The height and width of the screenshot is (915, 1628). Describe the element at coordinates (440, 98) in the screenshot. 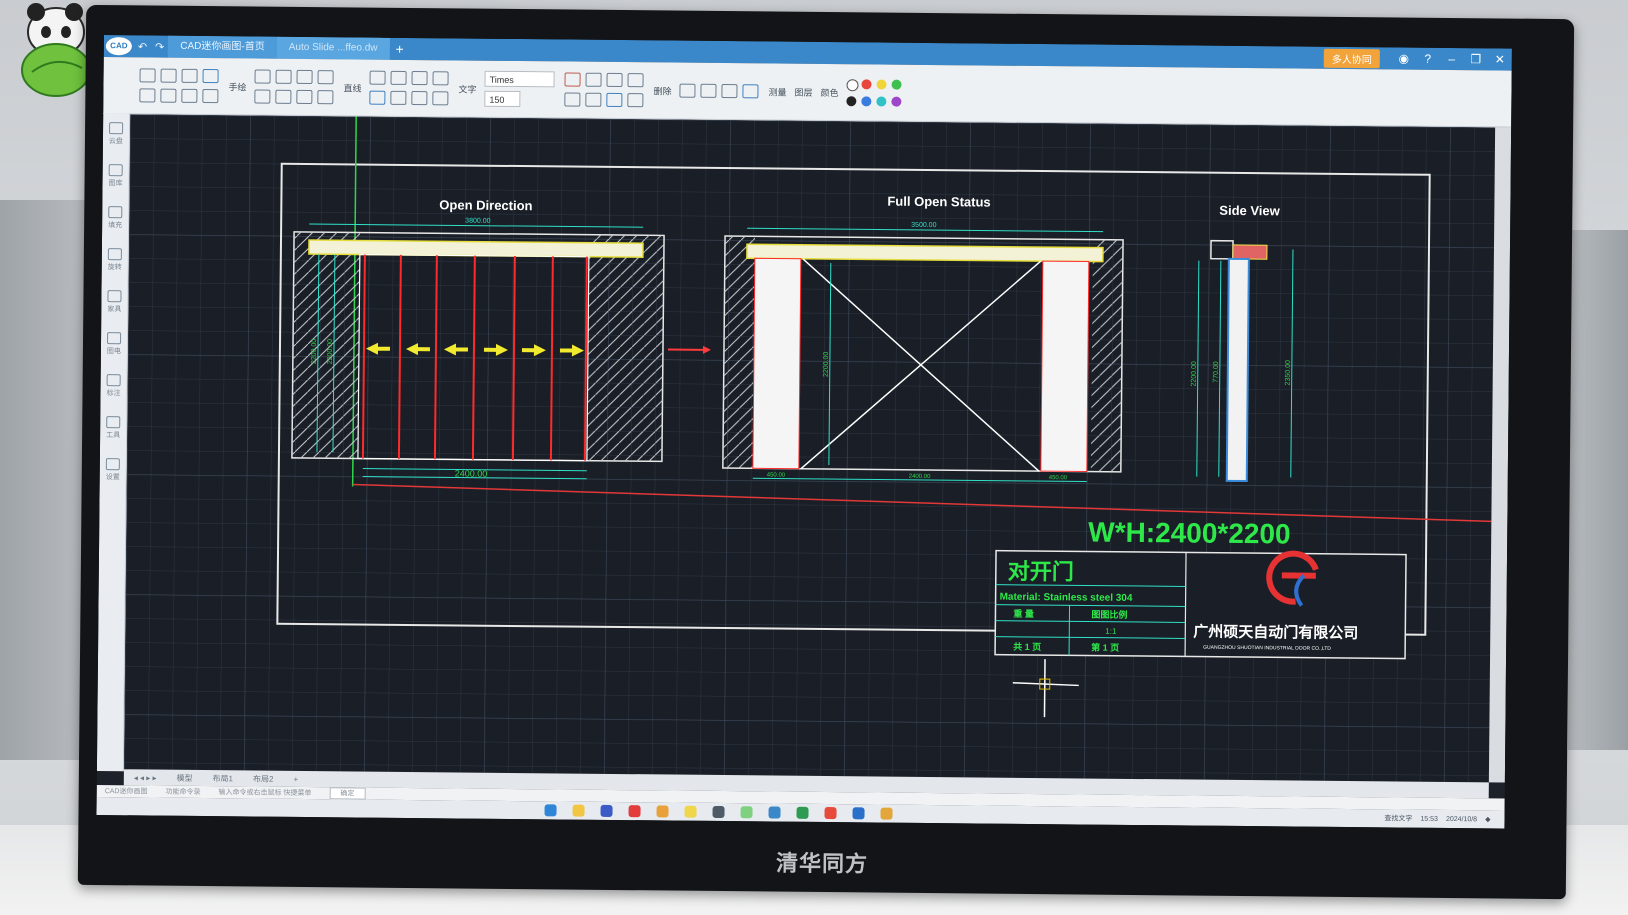

I see `text-icon` at that location.